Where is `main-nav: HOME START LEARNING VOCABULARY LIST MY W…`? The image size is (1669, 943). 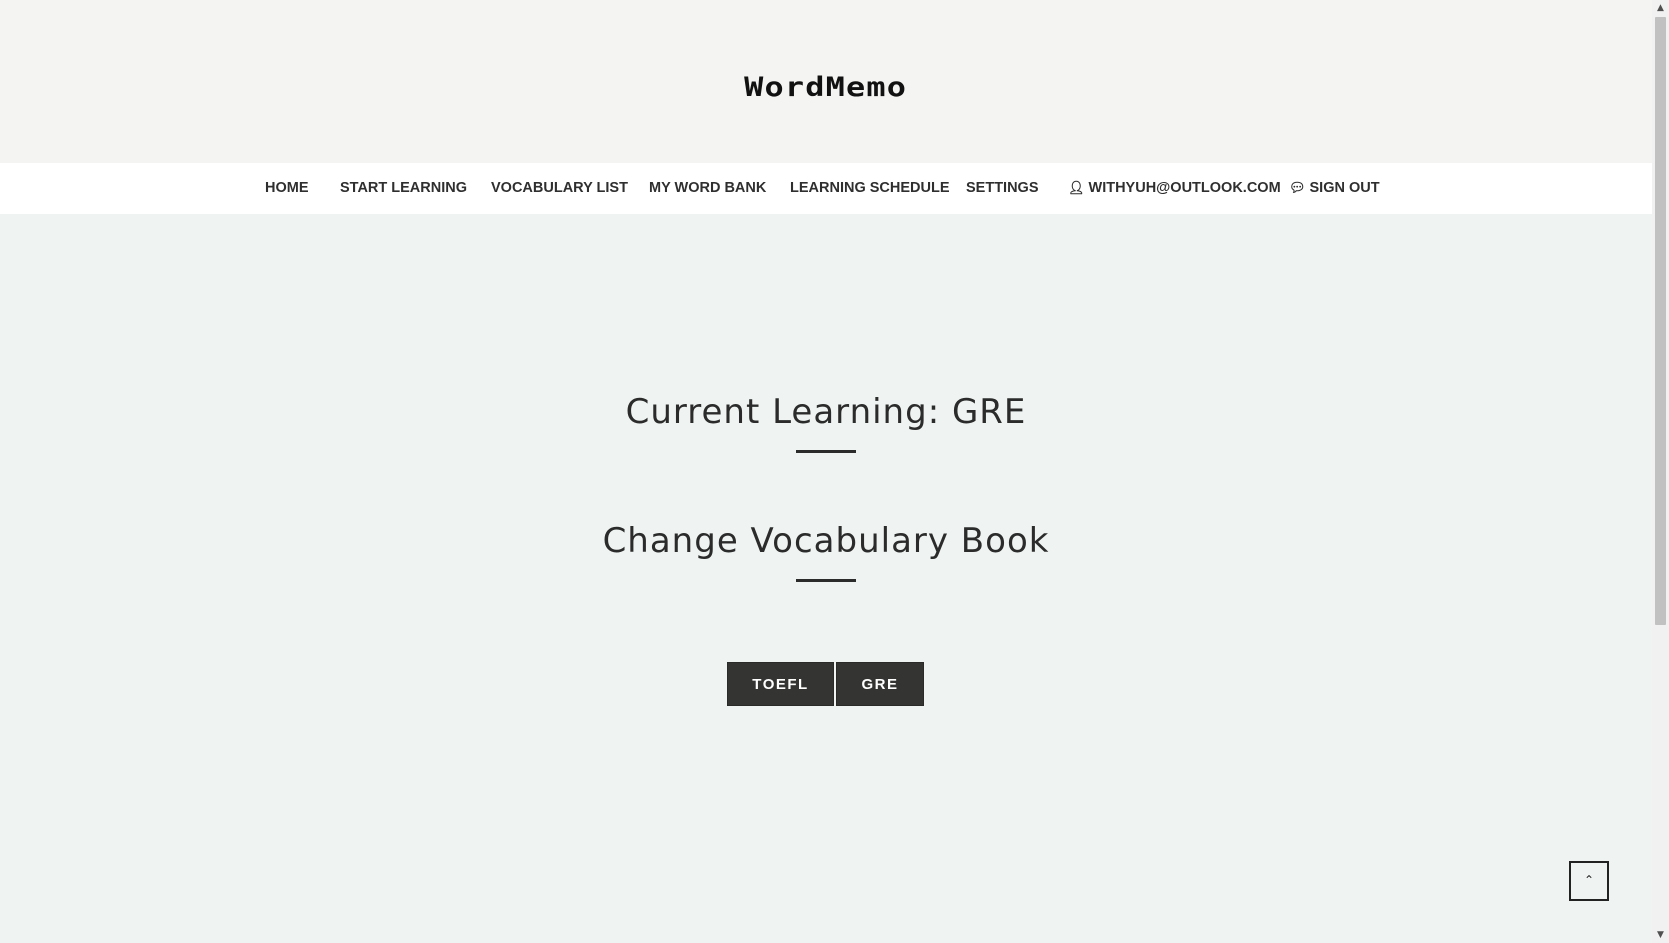 main-nav: HOME START LEARNING VOCABULARY LIST MY W… is located at coordinates (826, 188).